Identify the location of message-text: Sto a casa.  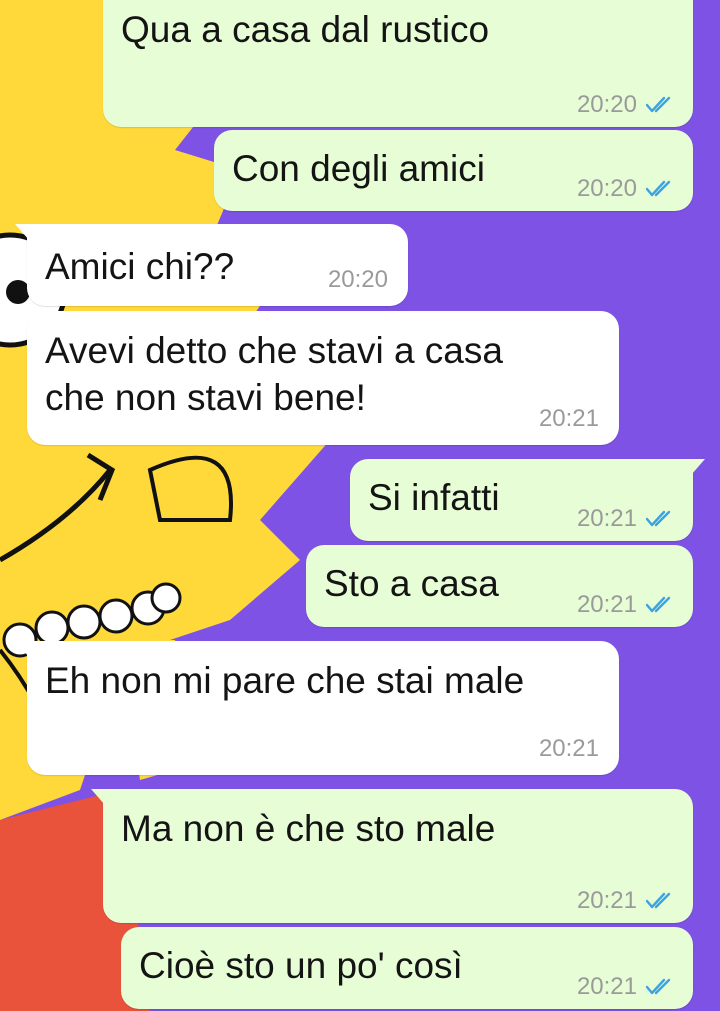
(411, 583).